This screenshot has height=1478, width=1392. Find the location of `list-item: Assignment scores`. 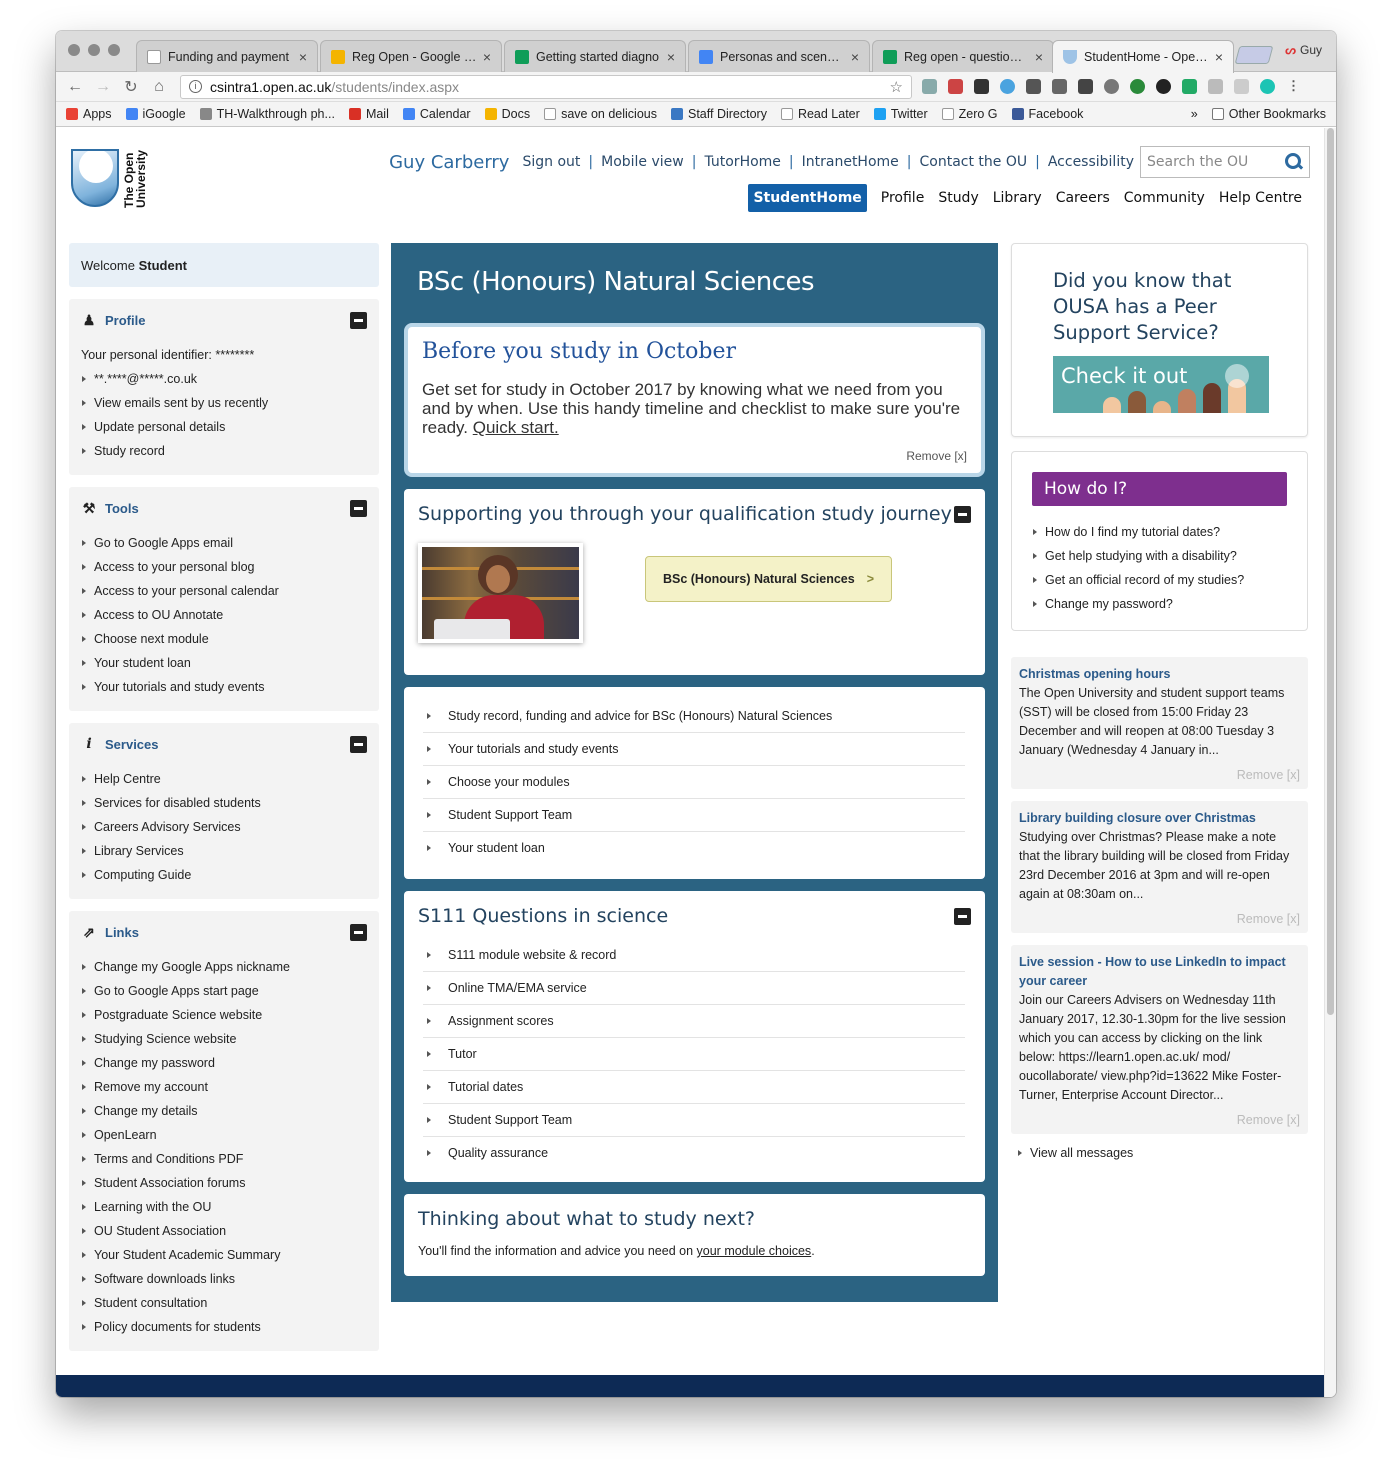

list-item: Assignment scores is located at coordinates (694, 1021).